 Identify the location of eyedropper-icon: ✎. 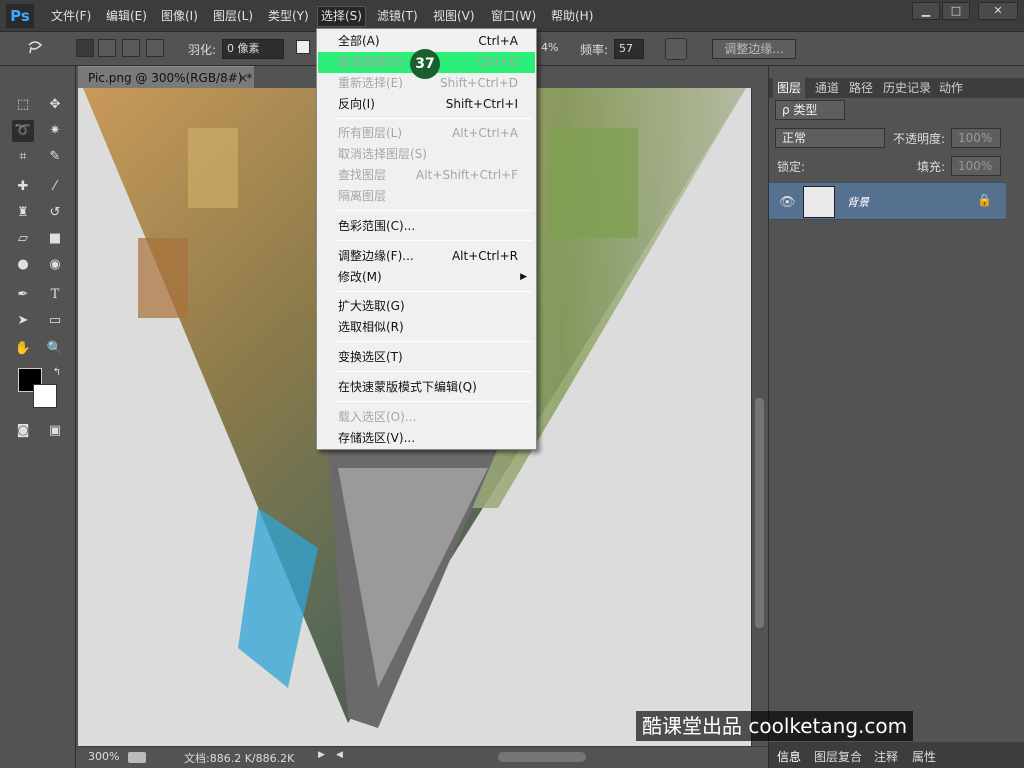
(55, 157).